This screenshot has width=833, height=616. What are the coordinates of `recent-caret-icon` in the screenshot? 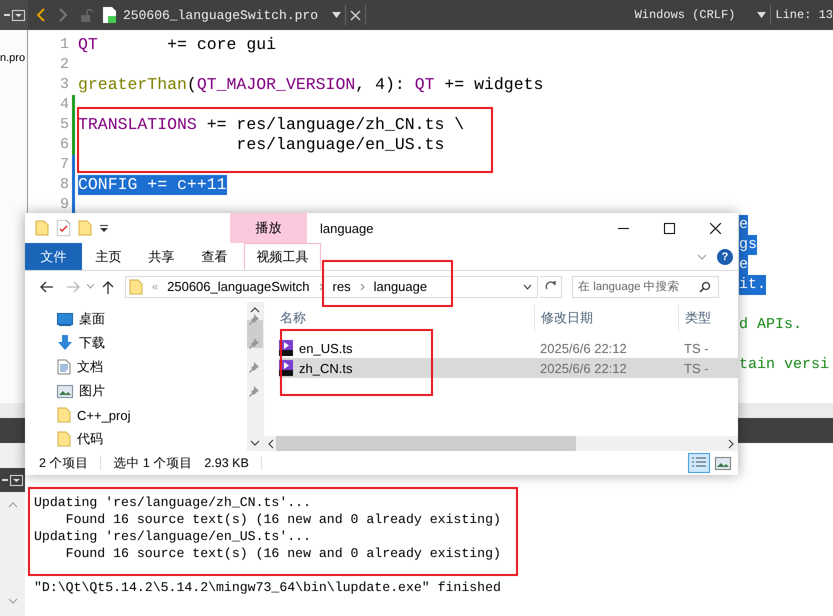 It's located at (90, 286).